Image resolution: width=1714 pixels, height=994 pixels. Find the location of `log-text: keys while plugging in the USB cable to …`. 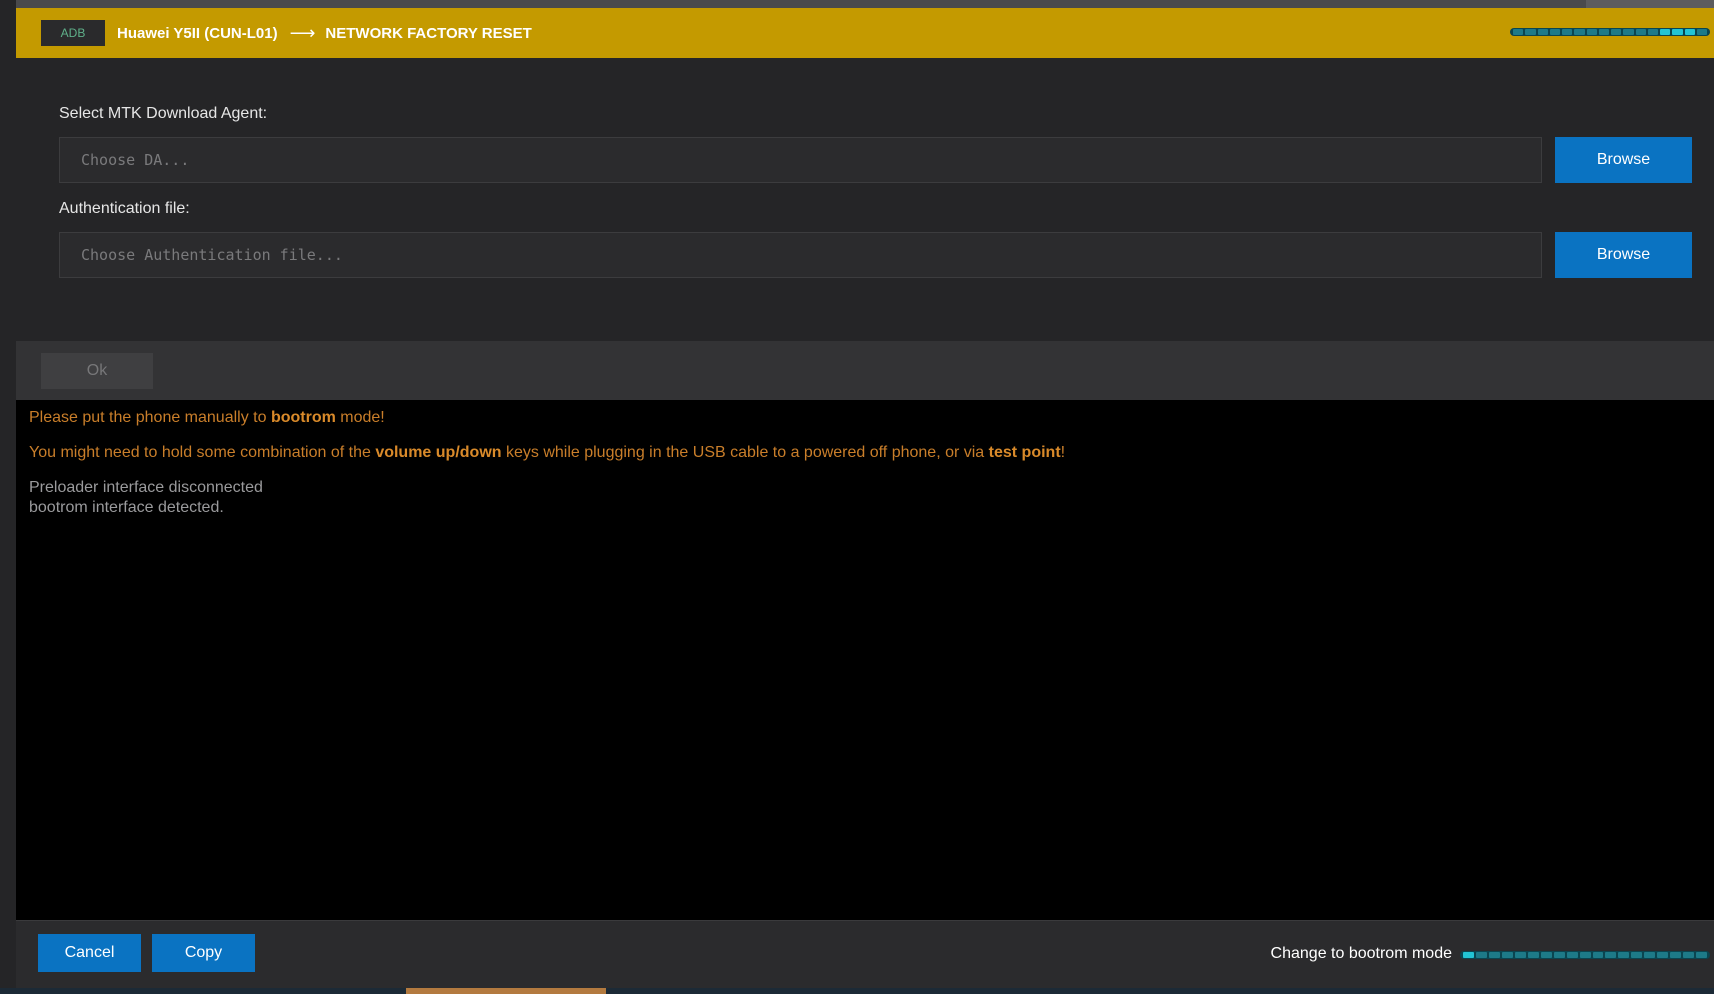

log-text: keys while plugging in the USB cable to … is located at coordinates (745, 452).